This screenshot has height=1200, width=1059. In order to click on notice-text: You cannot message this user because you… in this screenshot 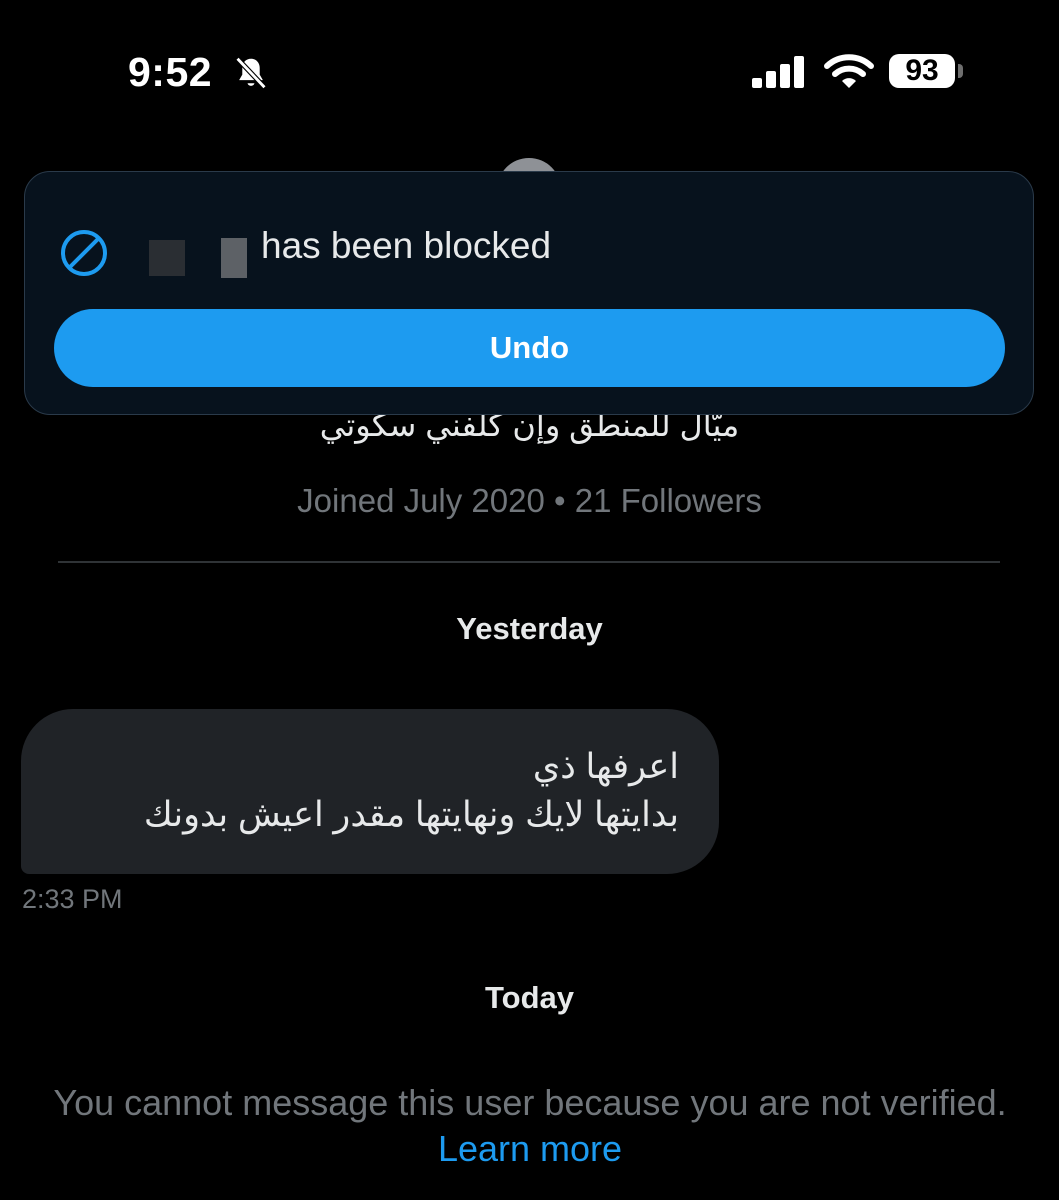, I will do `click(530, 1102)`.